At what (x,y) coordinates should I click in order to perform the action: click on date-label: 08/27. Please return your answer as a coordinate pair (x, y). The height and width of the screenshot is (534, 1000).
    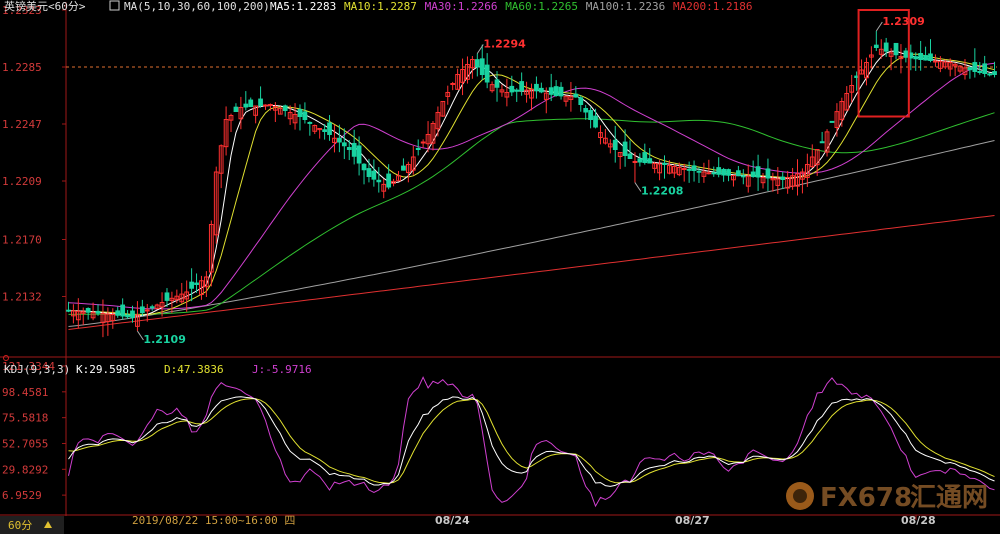
    Looking at the image, I should click on (692, 520).